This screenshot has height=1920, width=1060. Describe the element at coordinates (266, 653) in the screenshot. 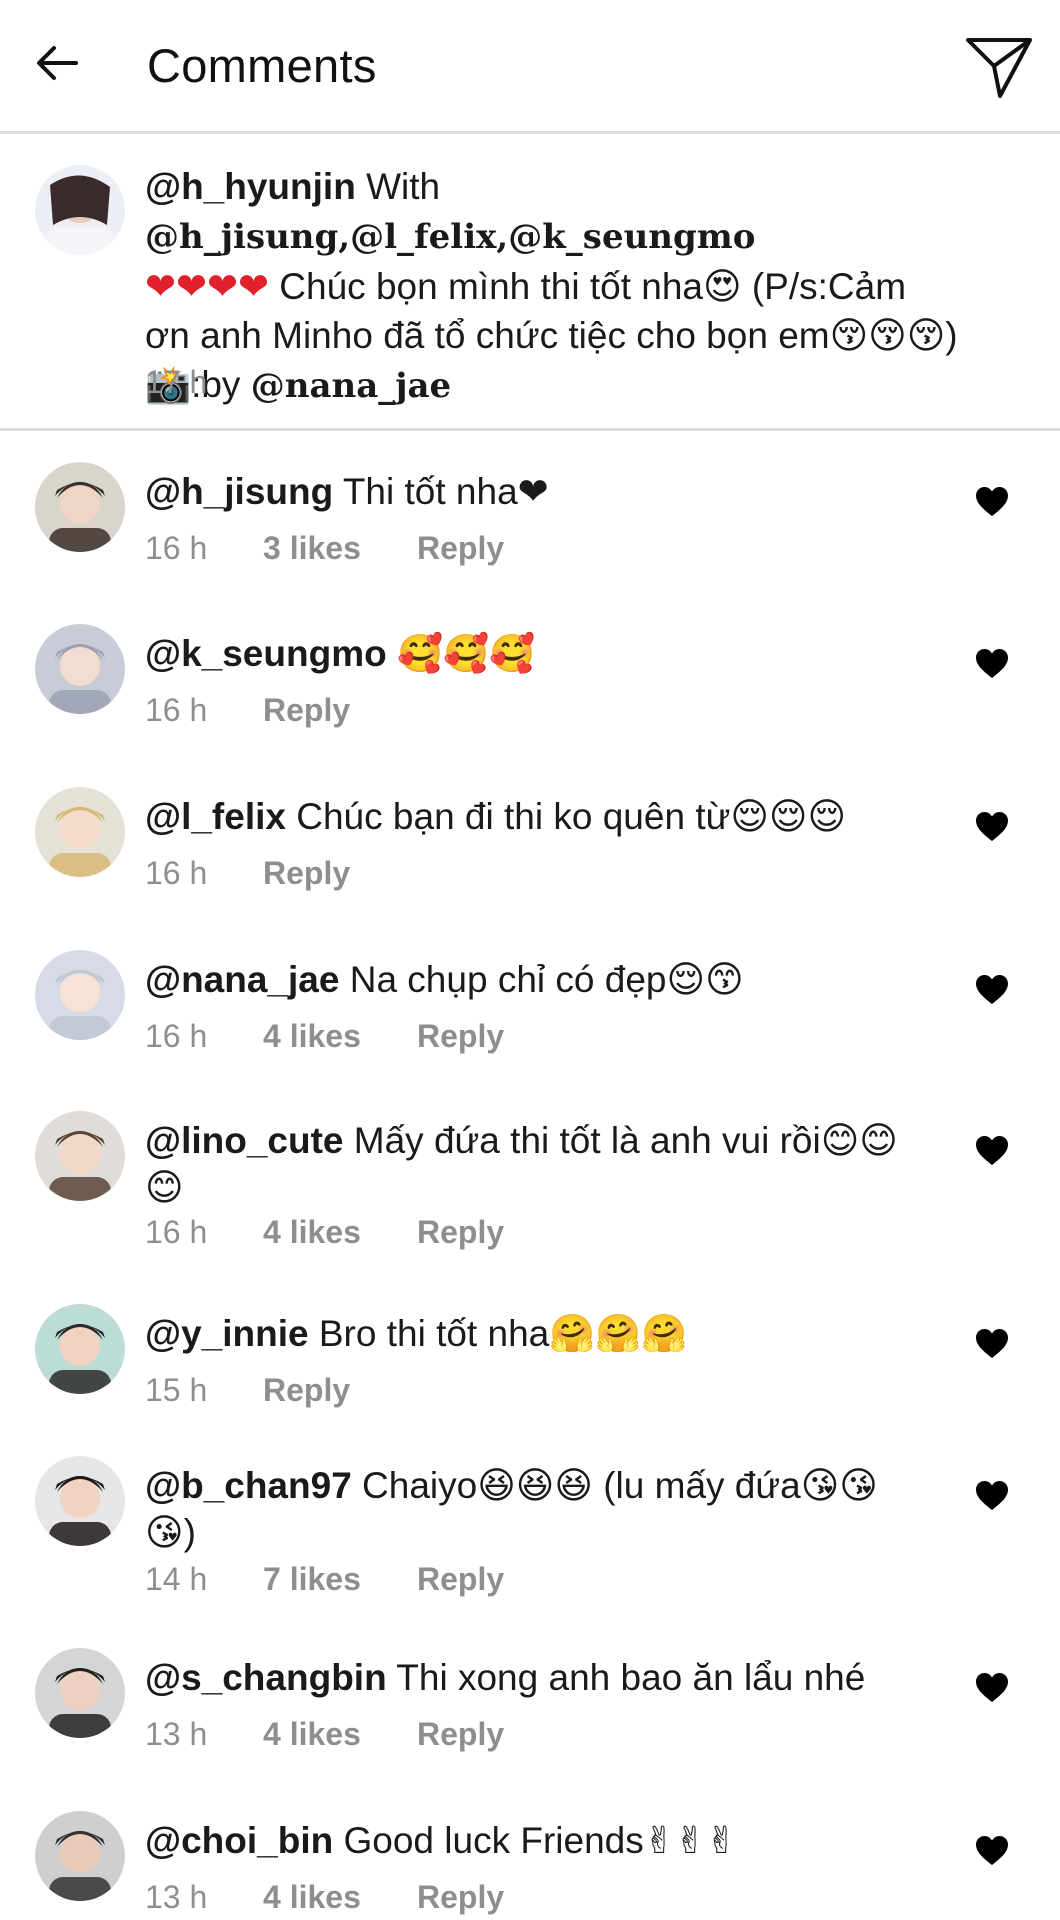

I see `comment-username: @k_seungmo` at that location.